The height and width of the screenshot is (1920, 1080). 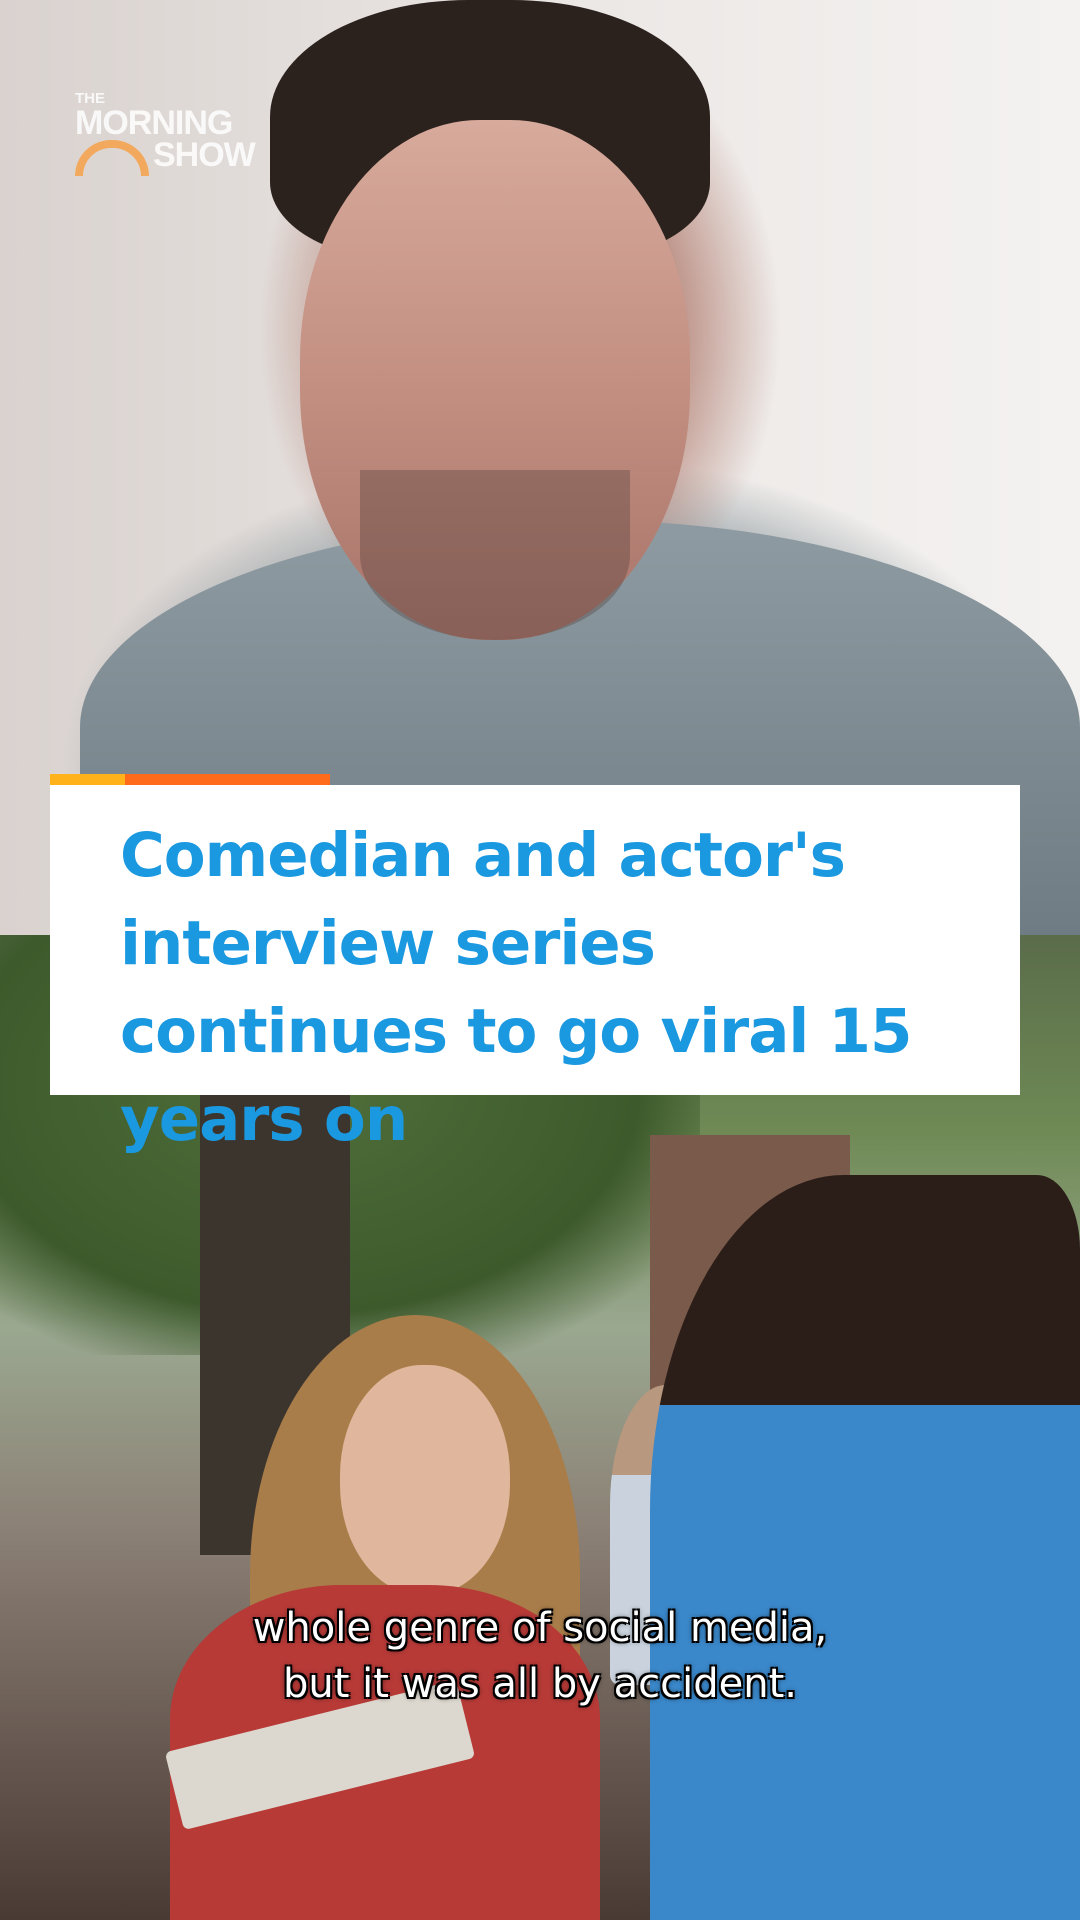 What do you see at coordinates (227, 779) in the screenshot?
I see `headline-accent-orange` at bounding box center [227, 779].